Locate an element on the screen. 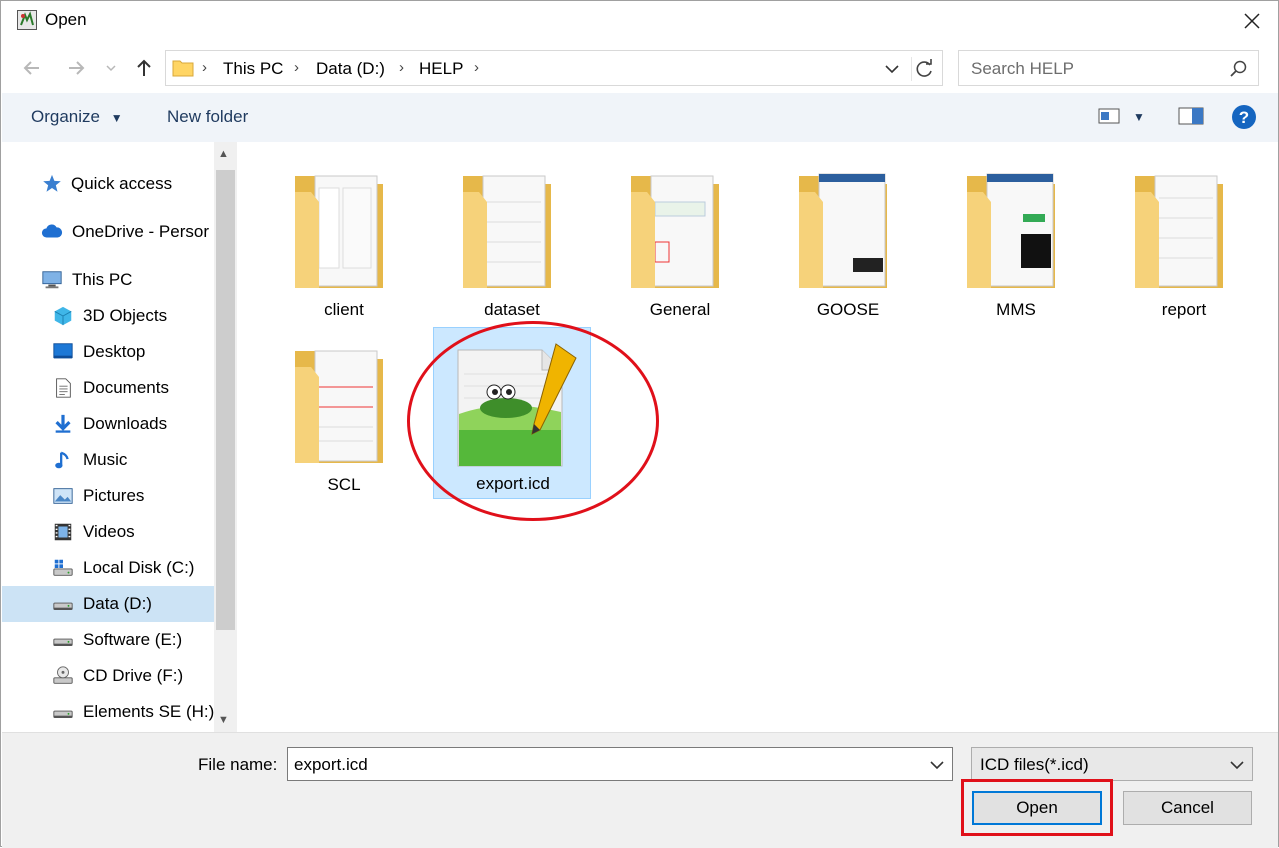 This screenshot has width=1279, height=848. command-toolbar: Organize ▼ New folder ▼ ? is located at coordinates (640, 118).